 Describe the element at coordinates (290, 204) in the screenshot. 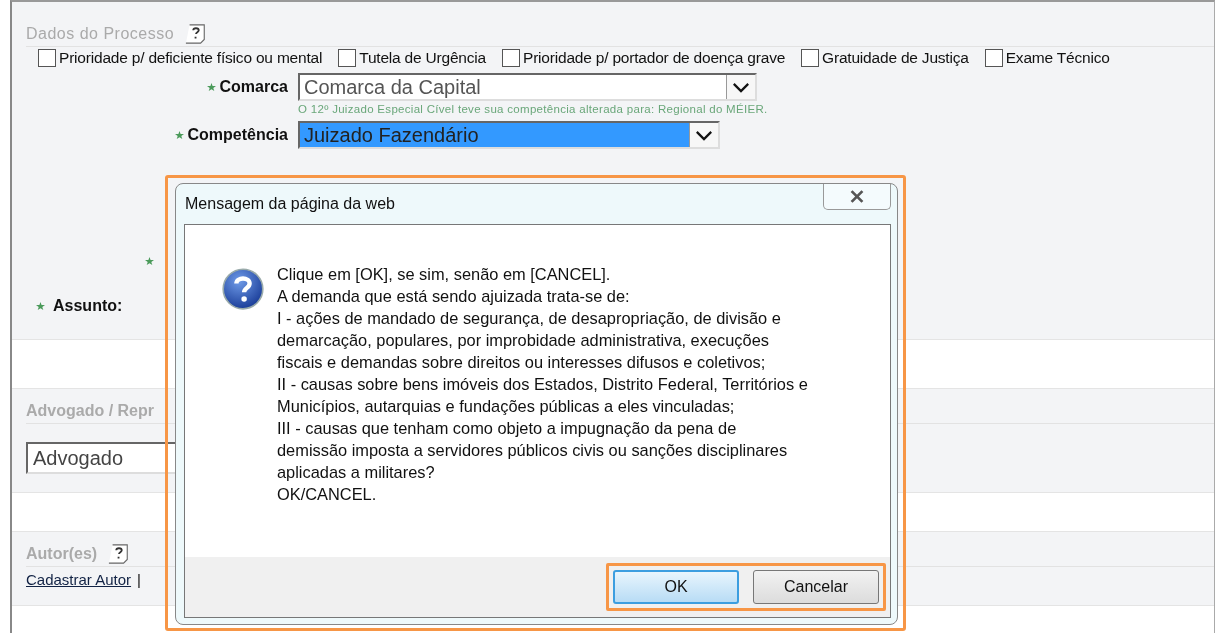

I see `dialog-title: Mensagem da página da web` at that location.